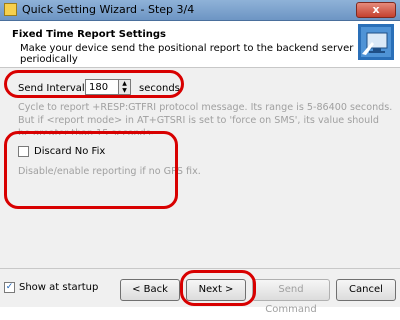  I want to click on highlight-discard-no-fix, so click(91, 170).